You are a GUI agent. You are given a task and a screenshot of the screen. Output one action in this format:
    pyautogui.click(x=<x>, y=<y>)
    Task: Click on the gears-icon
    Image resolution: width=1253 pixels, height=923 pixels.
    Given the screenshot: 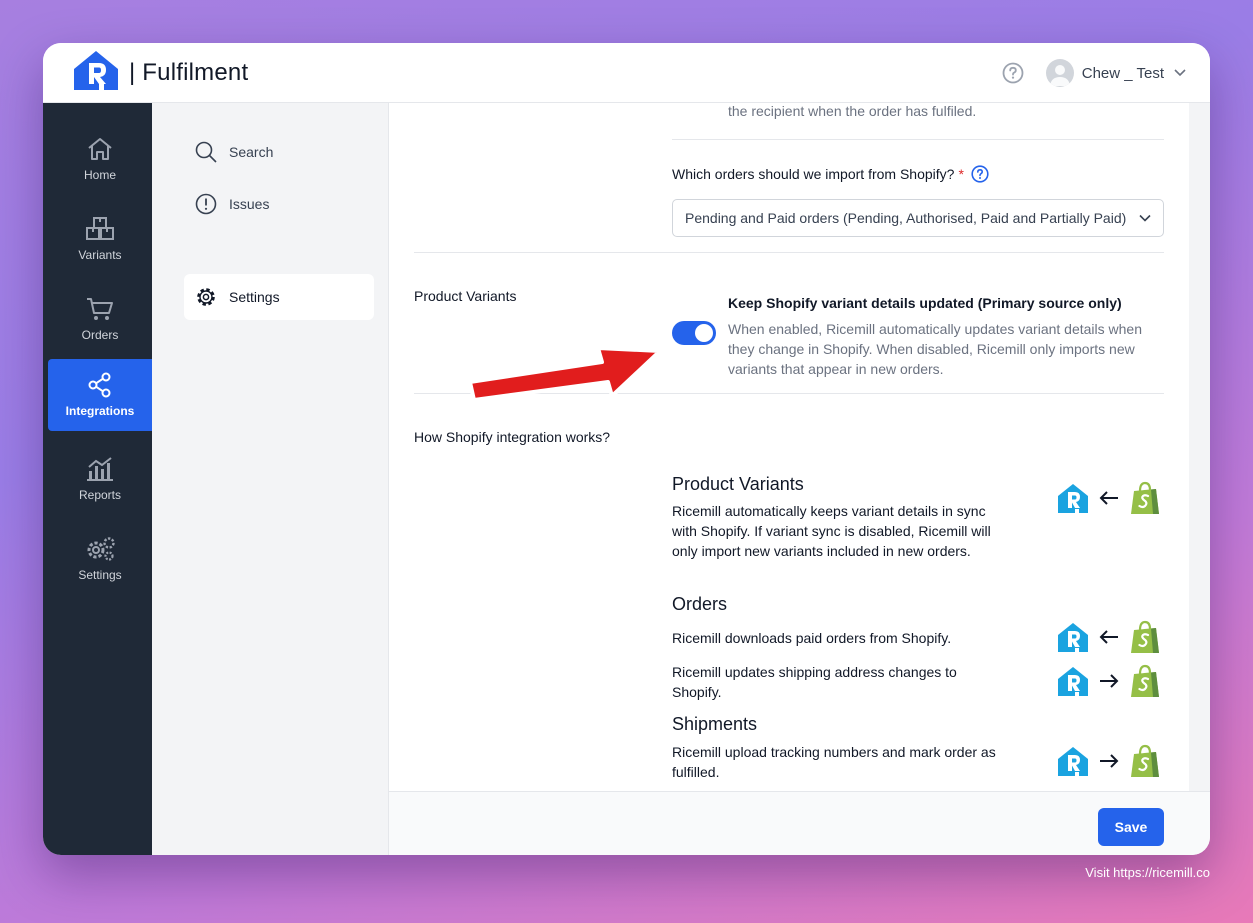 What is the action you would take?
    pyautogui.click(x=101, y=549)
    